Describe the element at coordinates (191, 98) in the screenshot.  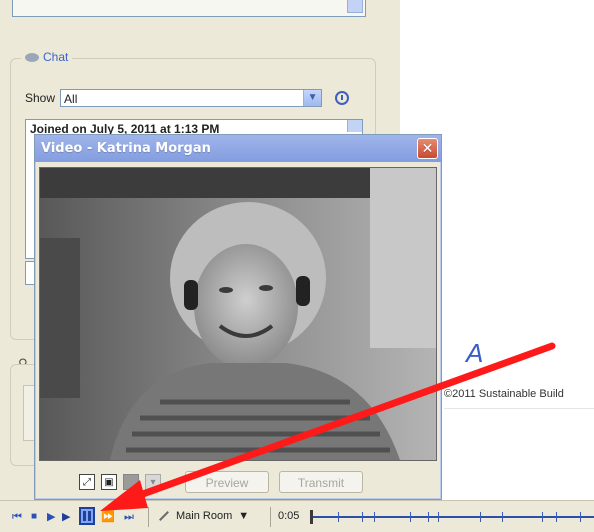
I see `show-filter-select: All ▼` at that location.